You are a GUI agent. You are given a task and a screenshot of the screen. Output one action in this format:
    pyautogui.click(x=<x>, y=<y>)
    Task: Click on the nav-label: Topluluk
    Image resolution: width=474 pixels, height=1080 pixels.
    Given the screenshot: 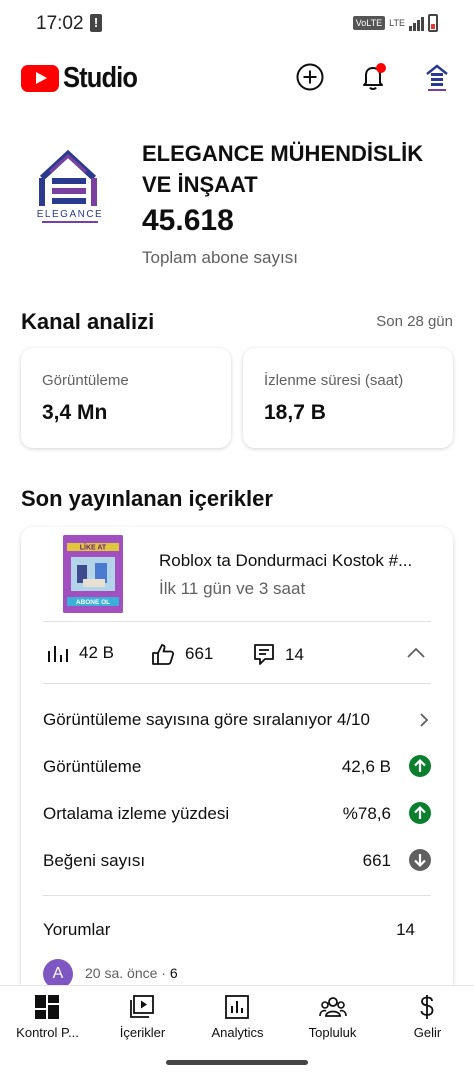 What is the action you would take?
    pyautogui.click(x=332, y=1032)
    